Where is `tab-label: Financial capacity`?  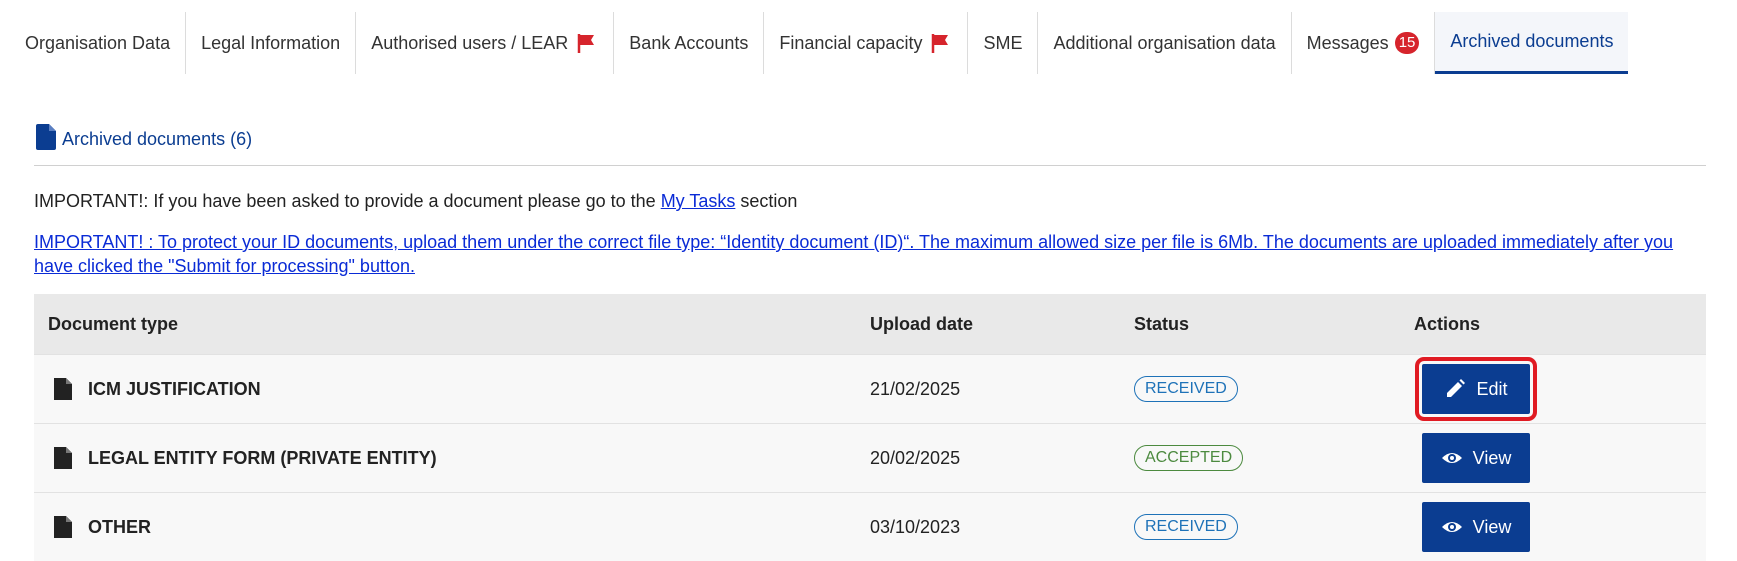
tab-label: Financial capacity is located at coordinates (851, 42).